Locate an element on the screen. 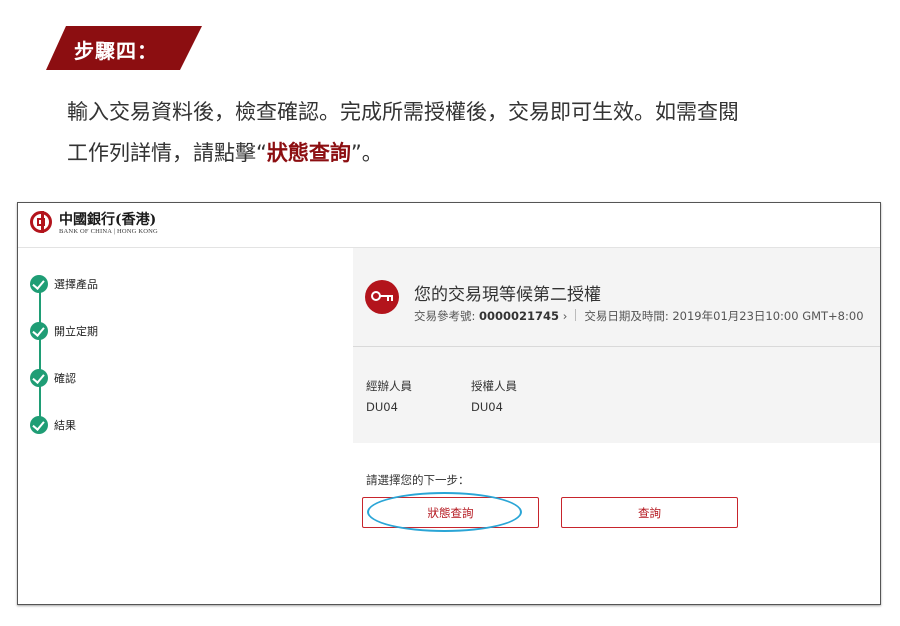 This screenshot has width=900, height=626. inquiry-button: 查詢 is located at coordinates (649, 512).